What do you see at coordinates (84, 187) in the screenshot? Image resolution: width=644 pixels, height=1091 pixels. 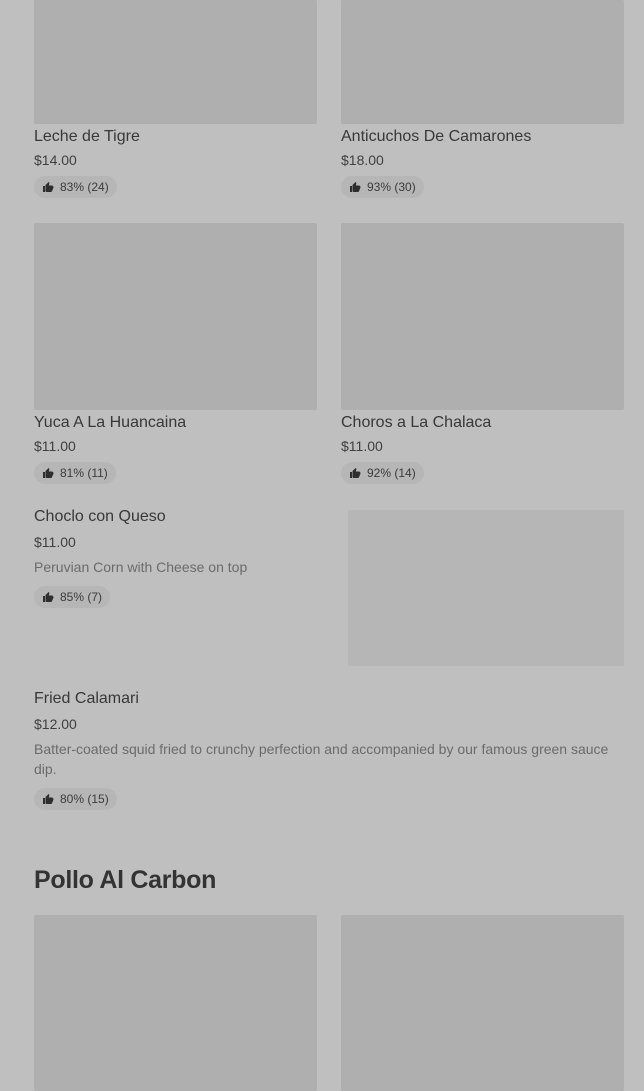 I see `rating-text: 83% (24)` at bounding box center [84, 187].